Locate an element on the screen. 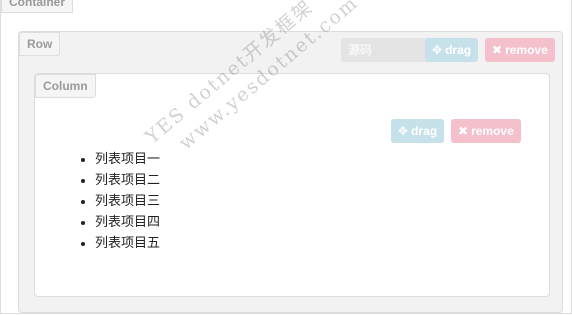 The height and width of the screenshot is (315, 572). column-drag-label: drag is located at coordinates (424, 131).